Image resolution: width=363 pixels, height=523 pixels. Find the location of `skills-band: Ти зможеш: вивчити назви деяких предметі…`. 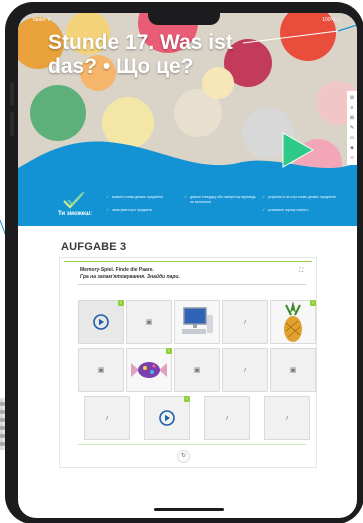

skills-band: Ти зможеш: вивчити назви деяких предметі… is located at coordinates (187, 207).